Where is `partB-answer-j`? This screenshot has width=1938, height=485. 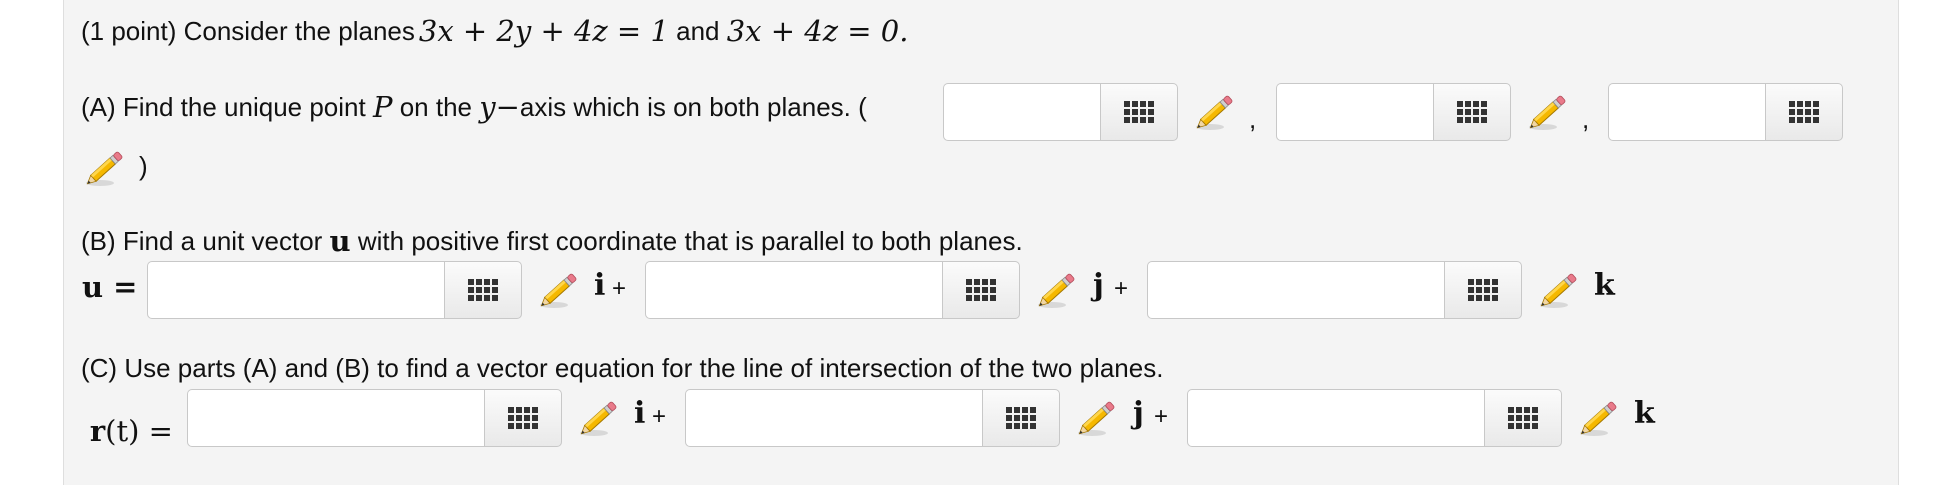
partB-answer-j is located at coordinates (832, 290).